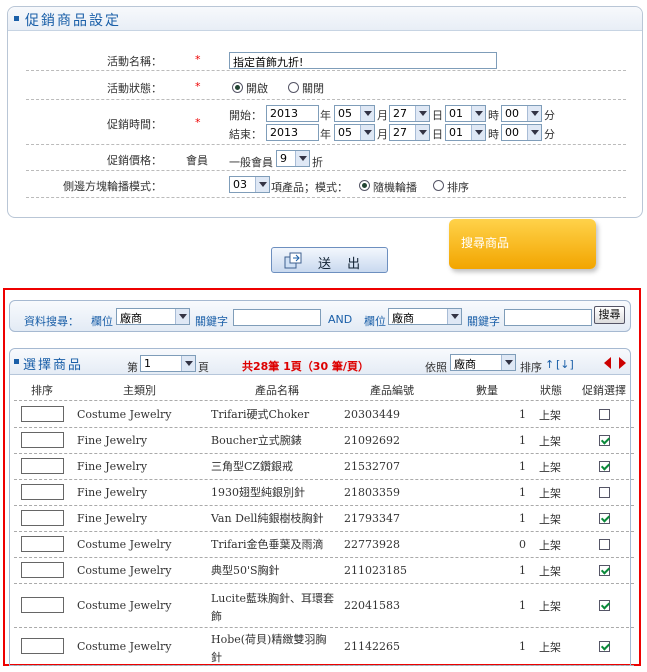  I want to click on sort-field-value: 廠商, so click(465, 364).